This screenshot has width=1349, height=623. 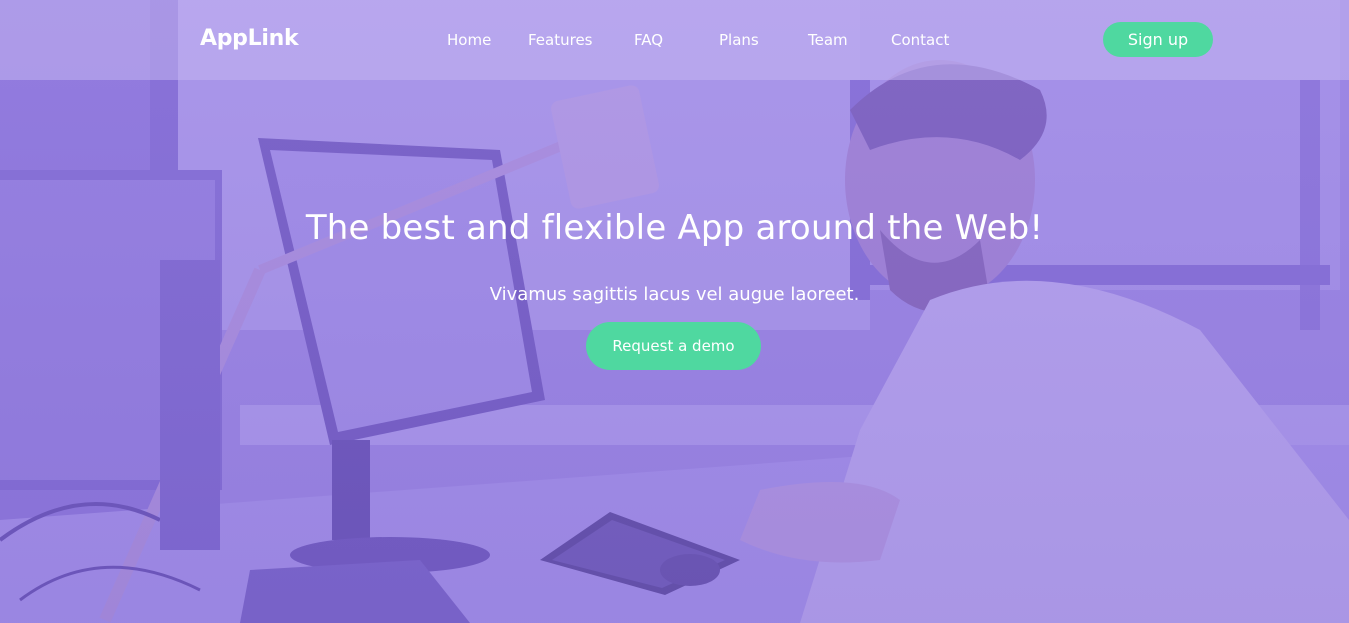 What do you see at coordinates (739, 40) in the screenshot?
I see `nav-item-plans: Plans` at bounding box center [739, 40].